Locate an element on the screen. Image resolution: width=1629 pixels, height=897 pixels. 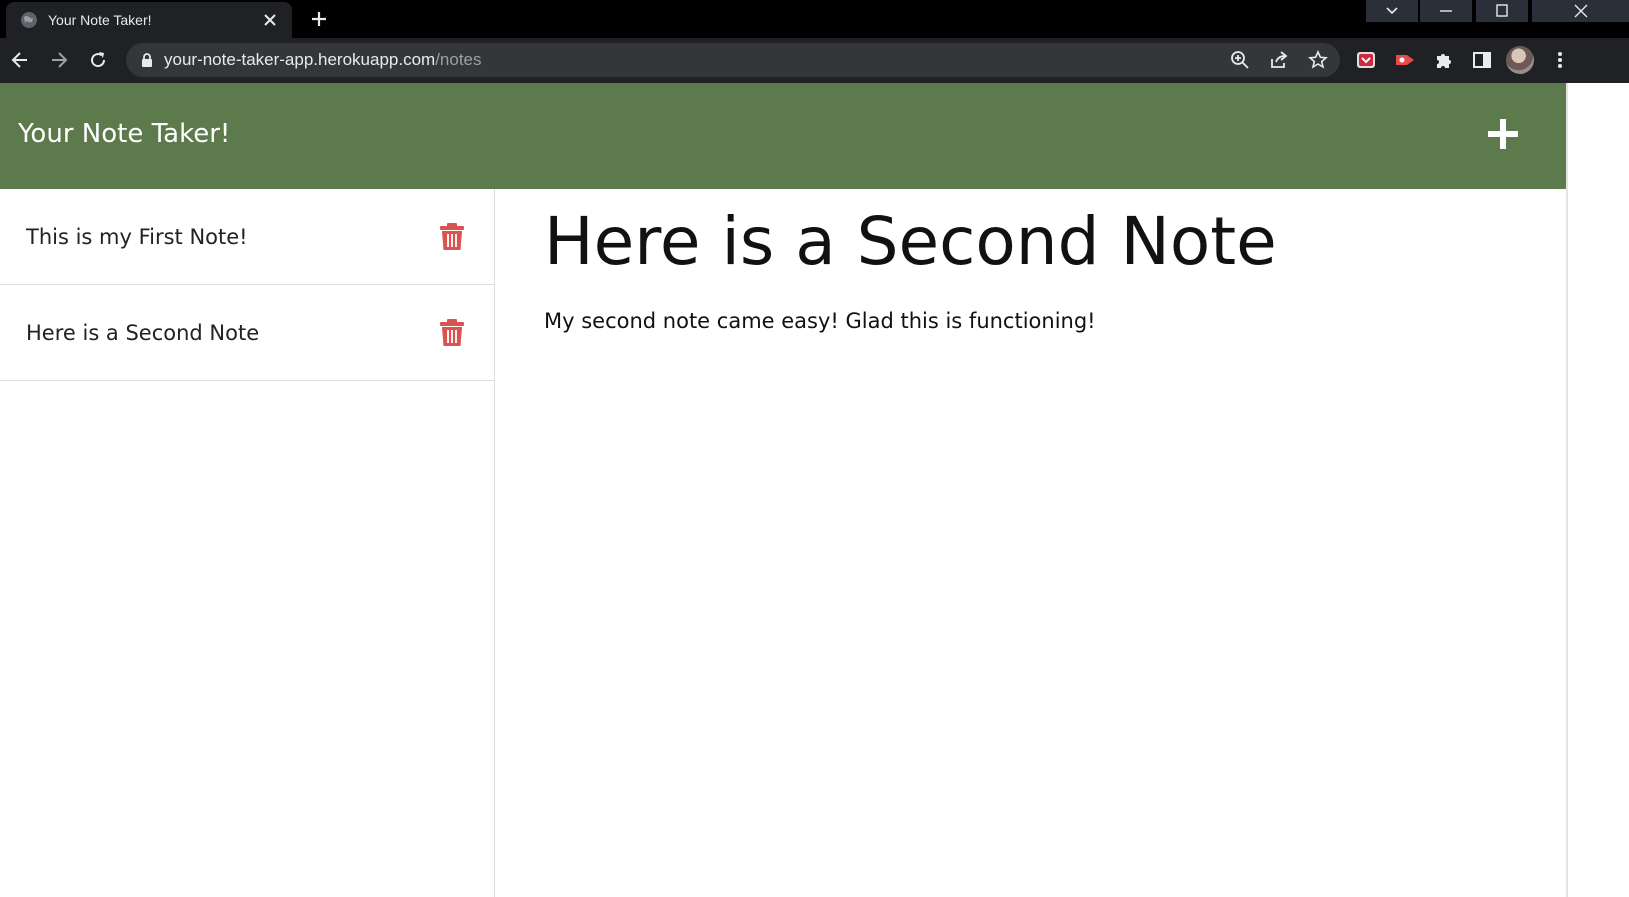
pocket-extension-button is located at coordinates (1366, 60).